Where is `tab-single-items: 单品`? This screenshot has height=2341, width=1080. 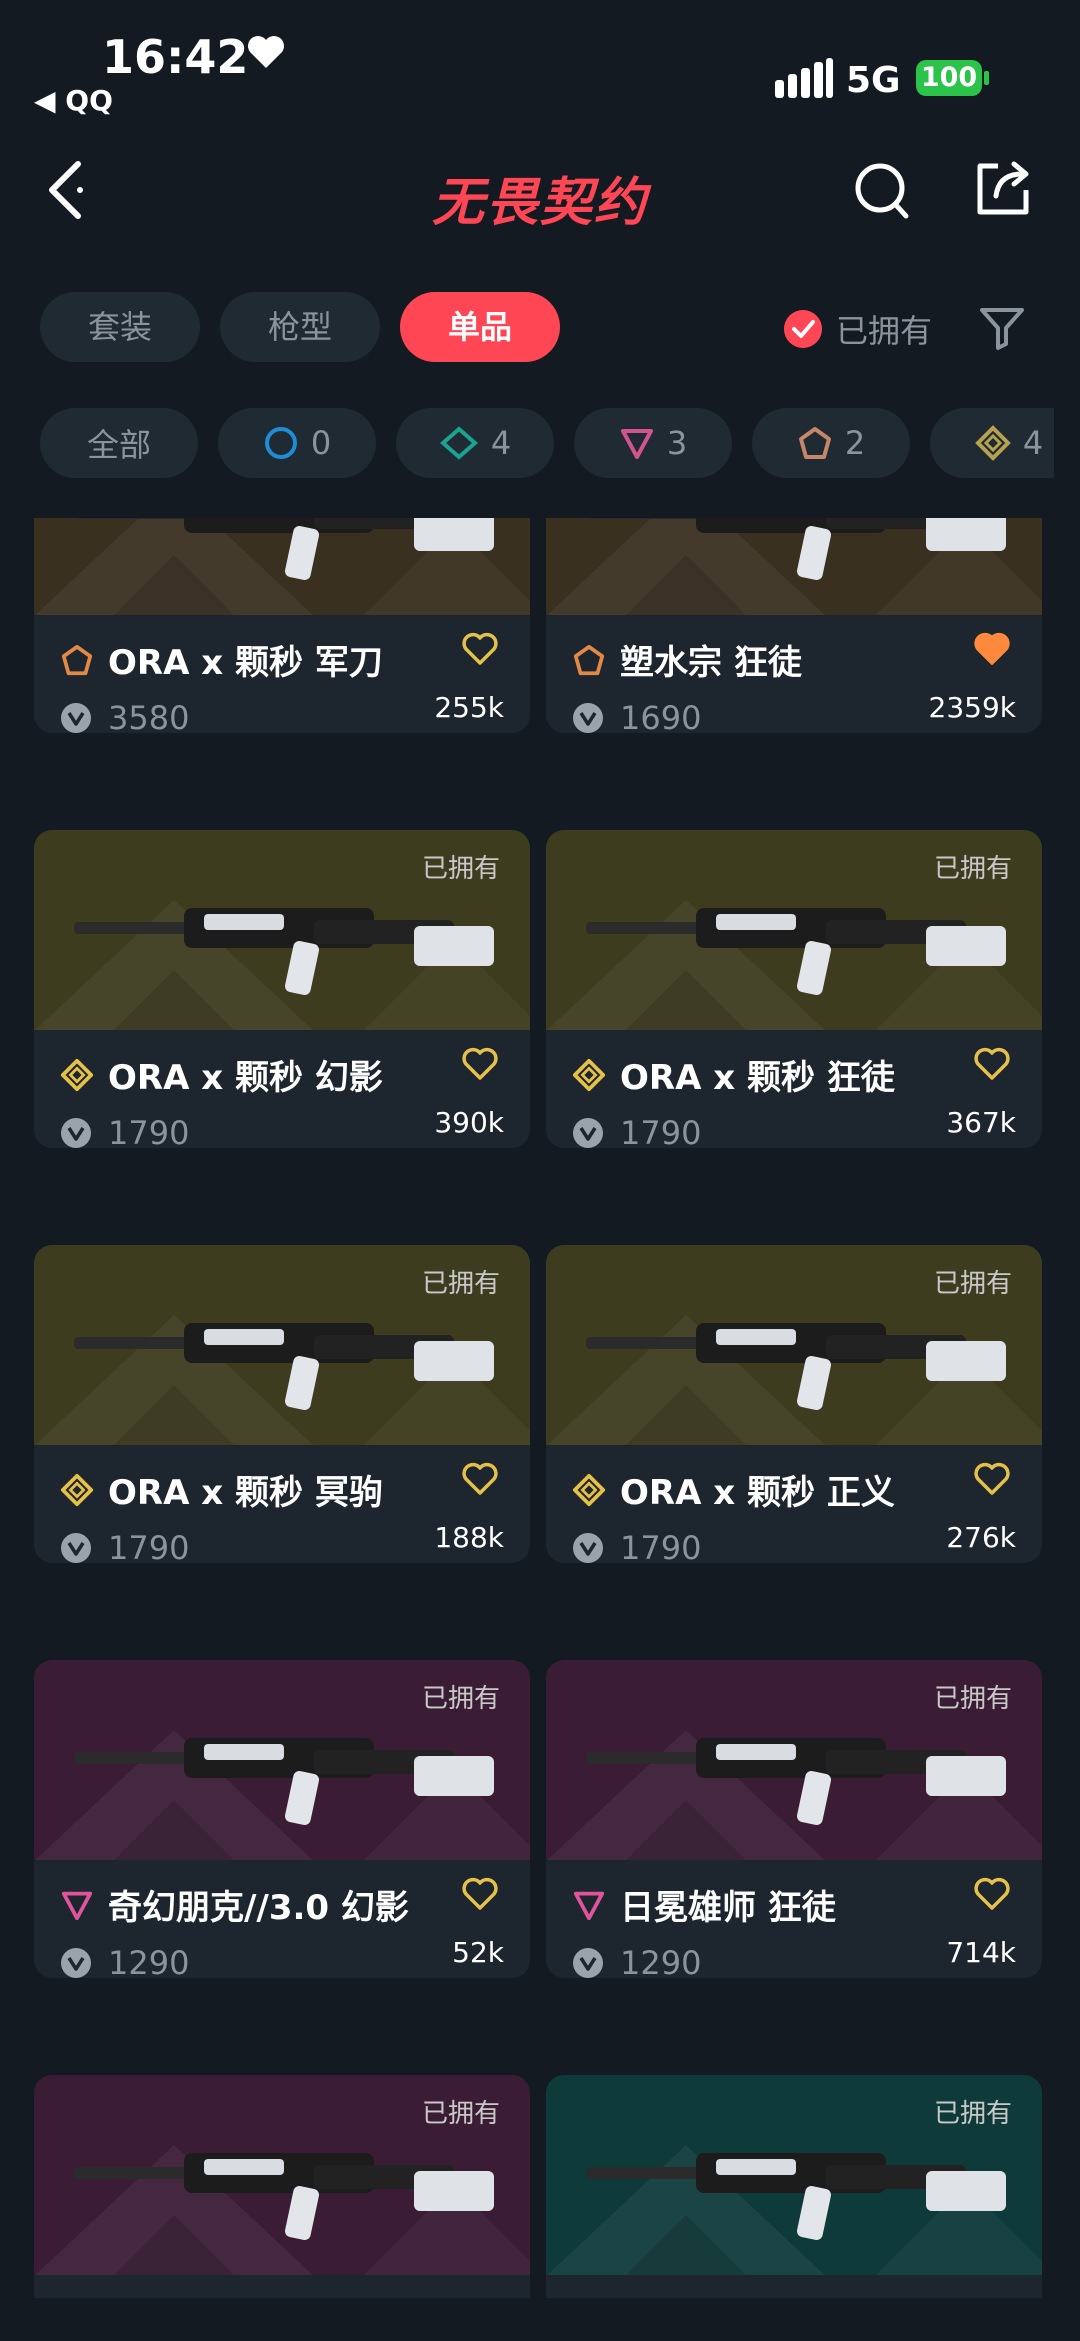 tab-single-items: 单品 is located at coordinates (480, 327).